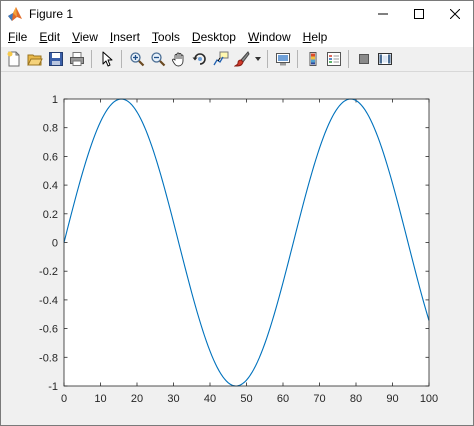  Describe the element at coordinates (88, 37) in the screenshot. I see `menu-view-label: iew` at that location.